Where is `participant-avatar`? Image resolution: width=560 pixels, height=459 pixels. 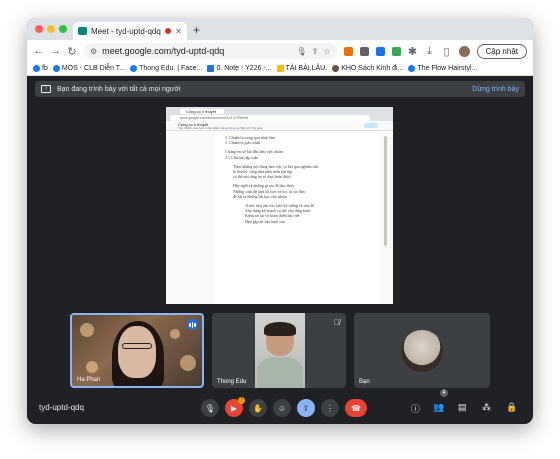
participant-avatar is located at coordinates (422, 351).